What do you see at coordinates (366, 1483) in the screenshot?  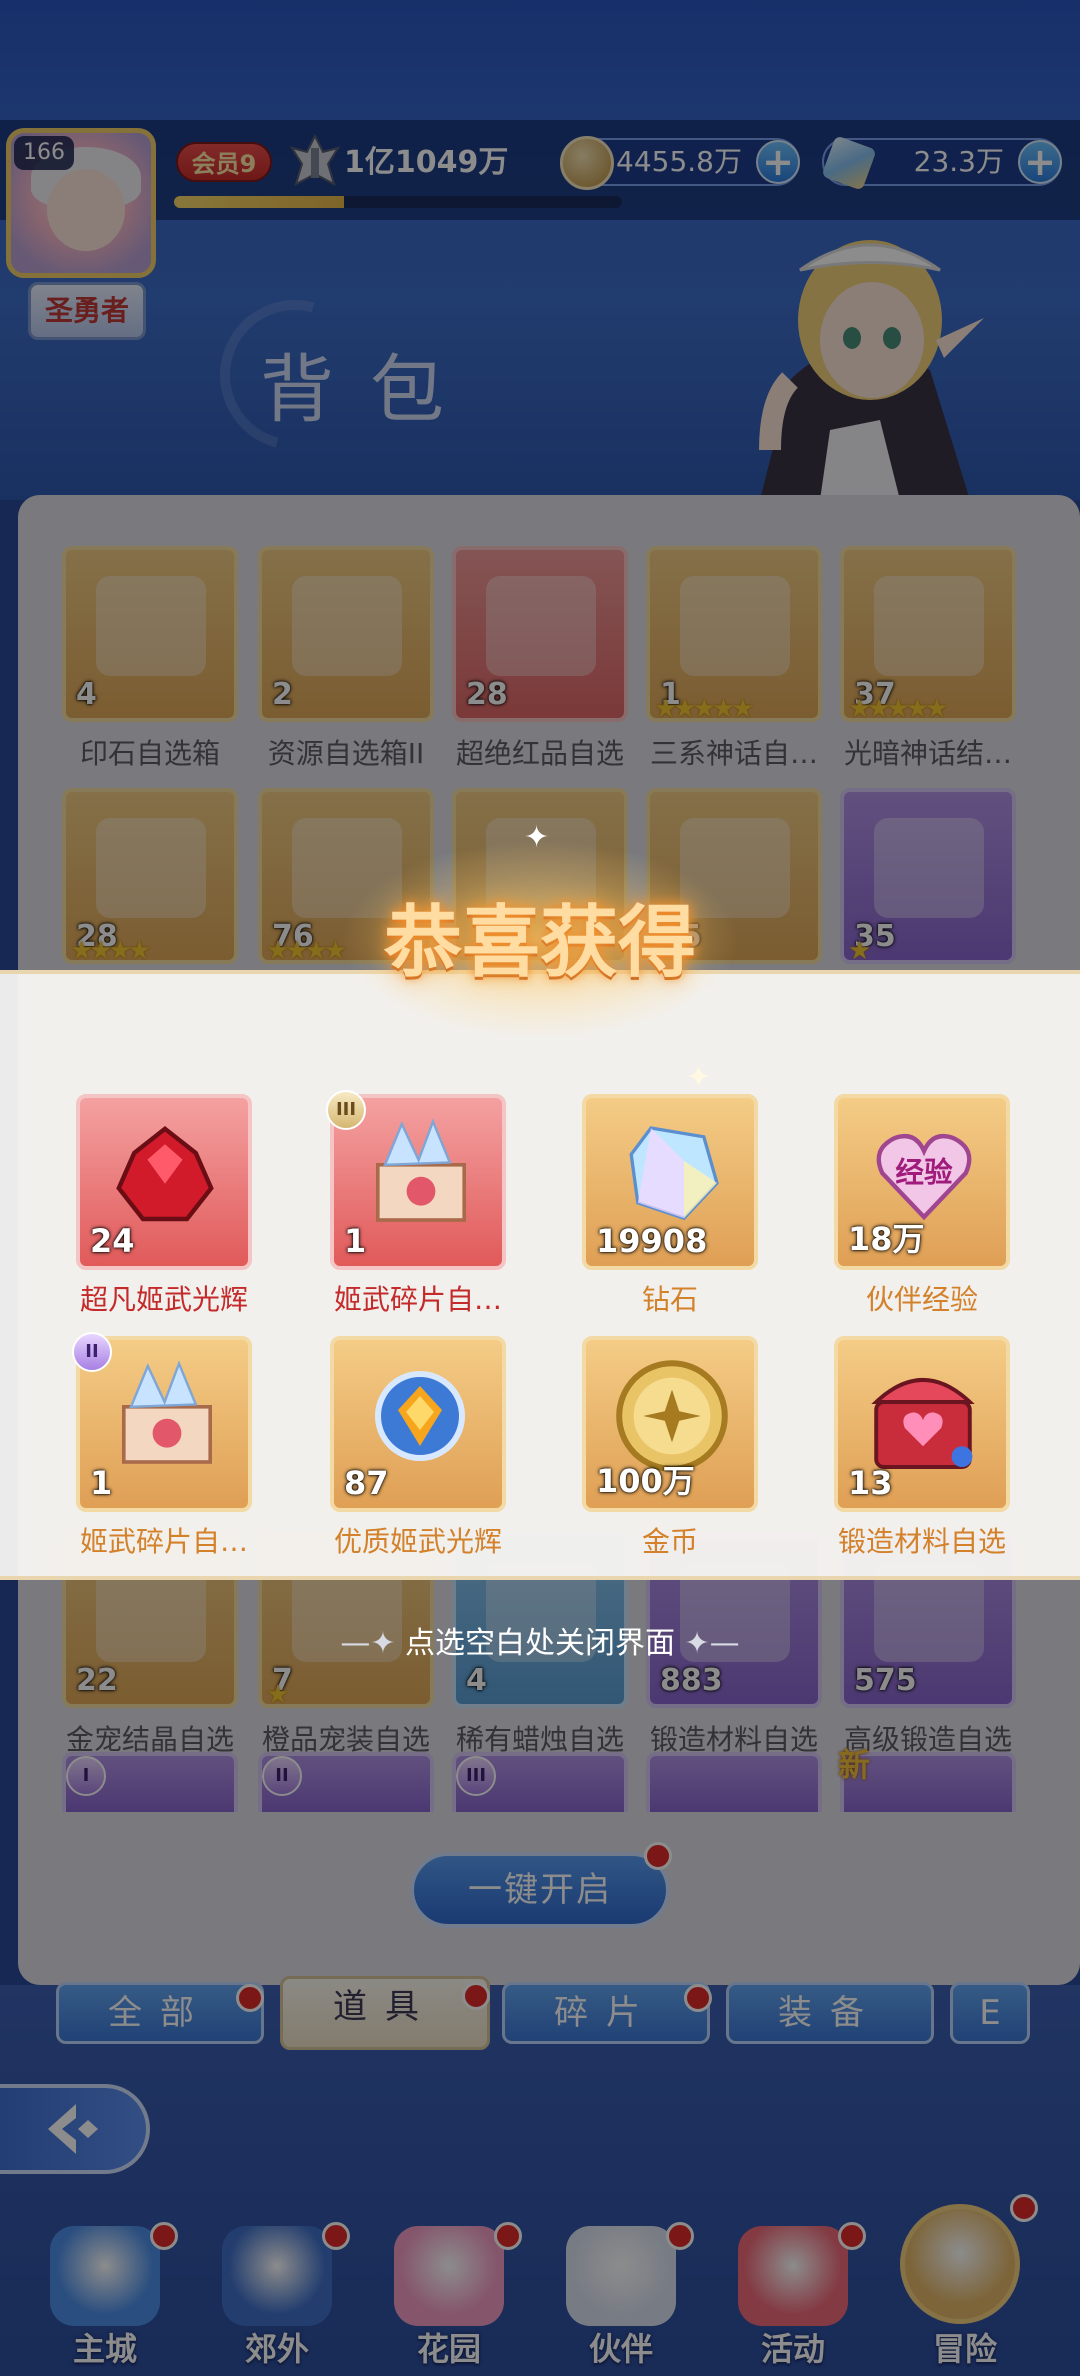 I see `reward-count: 87` at bounding box center [366, 1483].